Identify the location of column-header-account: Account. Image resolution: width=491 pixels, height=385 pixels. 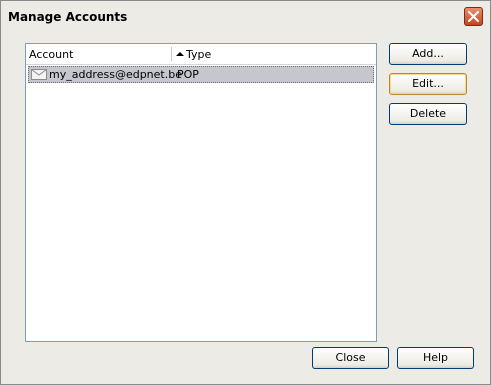
(51, 54).